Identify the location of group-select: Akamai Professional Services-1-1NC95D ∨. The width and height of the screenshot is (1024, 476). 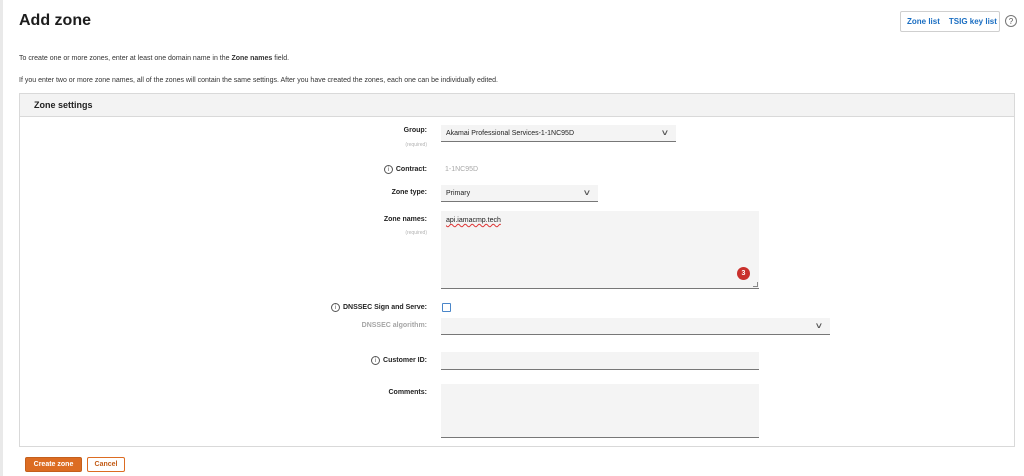
(558, 133).